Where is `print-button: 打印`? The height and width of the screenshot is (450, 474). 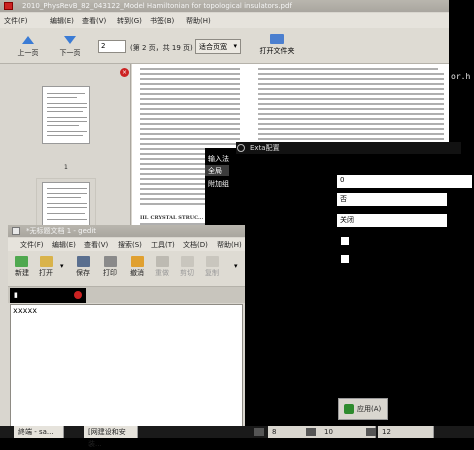 print-button: 打印 is located at coordinates (110, 273).